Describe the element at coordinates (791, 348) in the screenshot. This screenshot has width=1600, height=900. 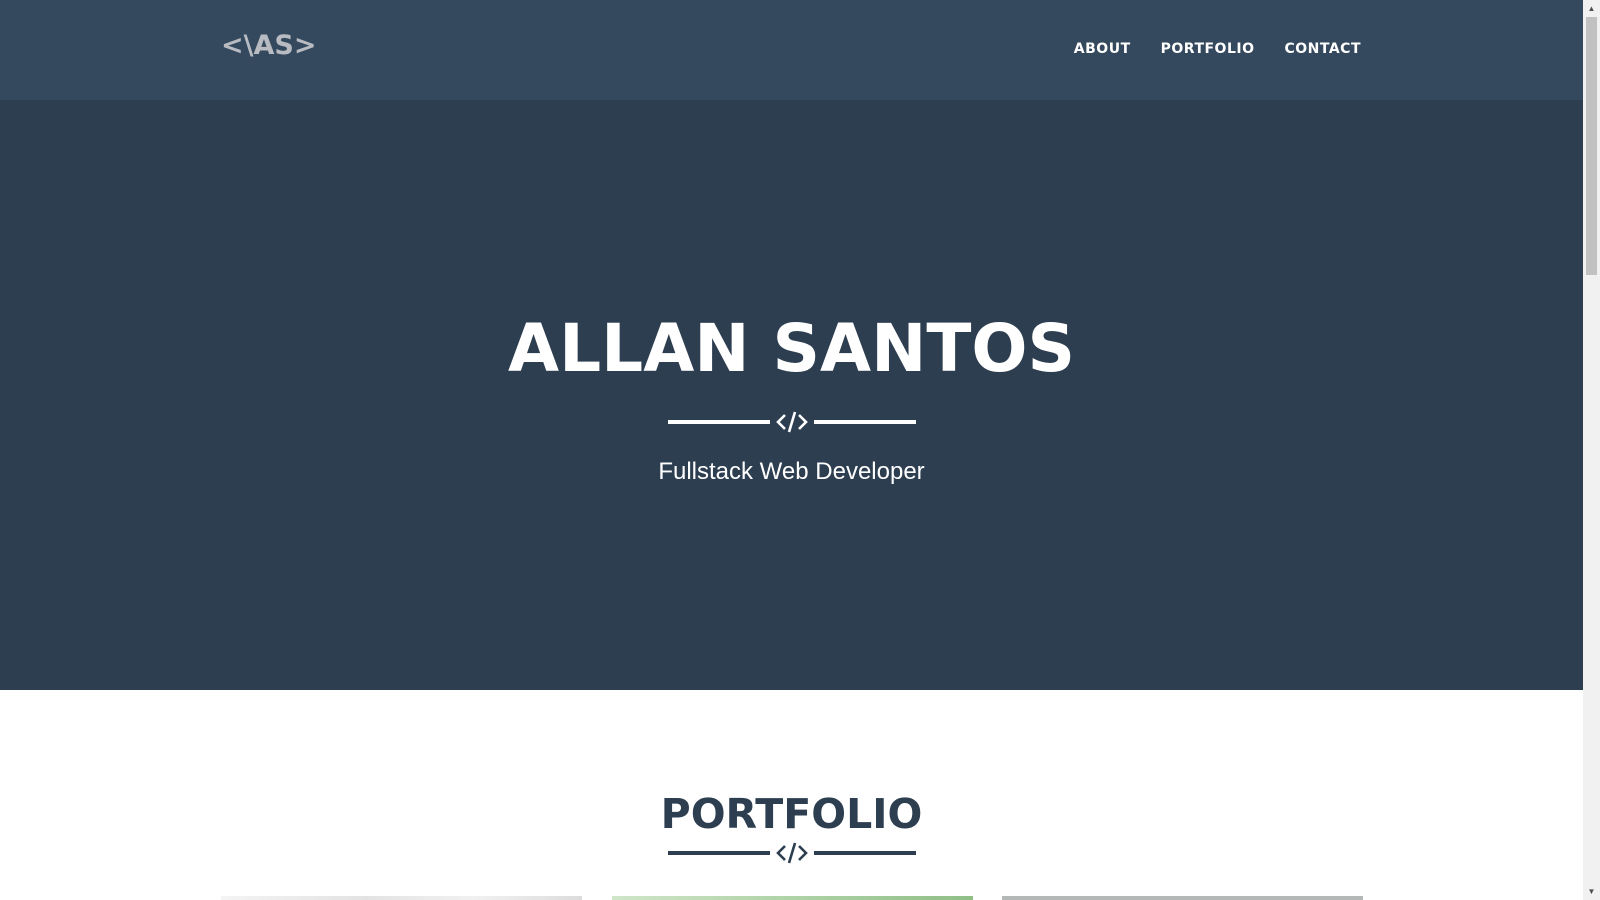
I see `hero-title: ALLAN SANTOS` at that location.